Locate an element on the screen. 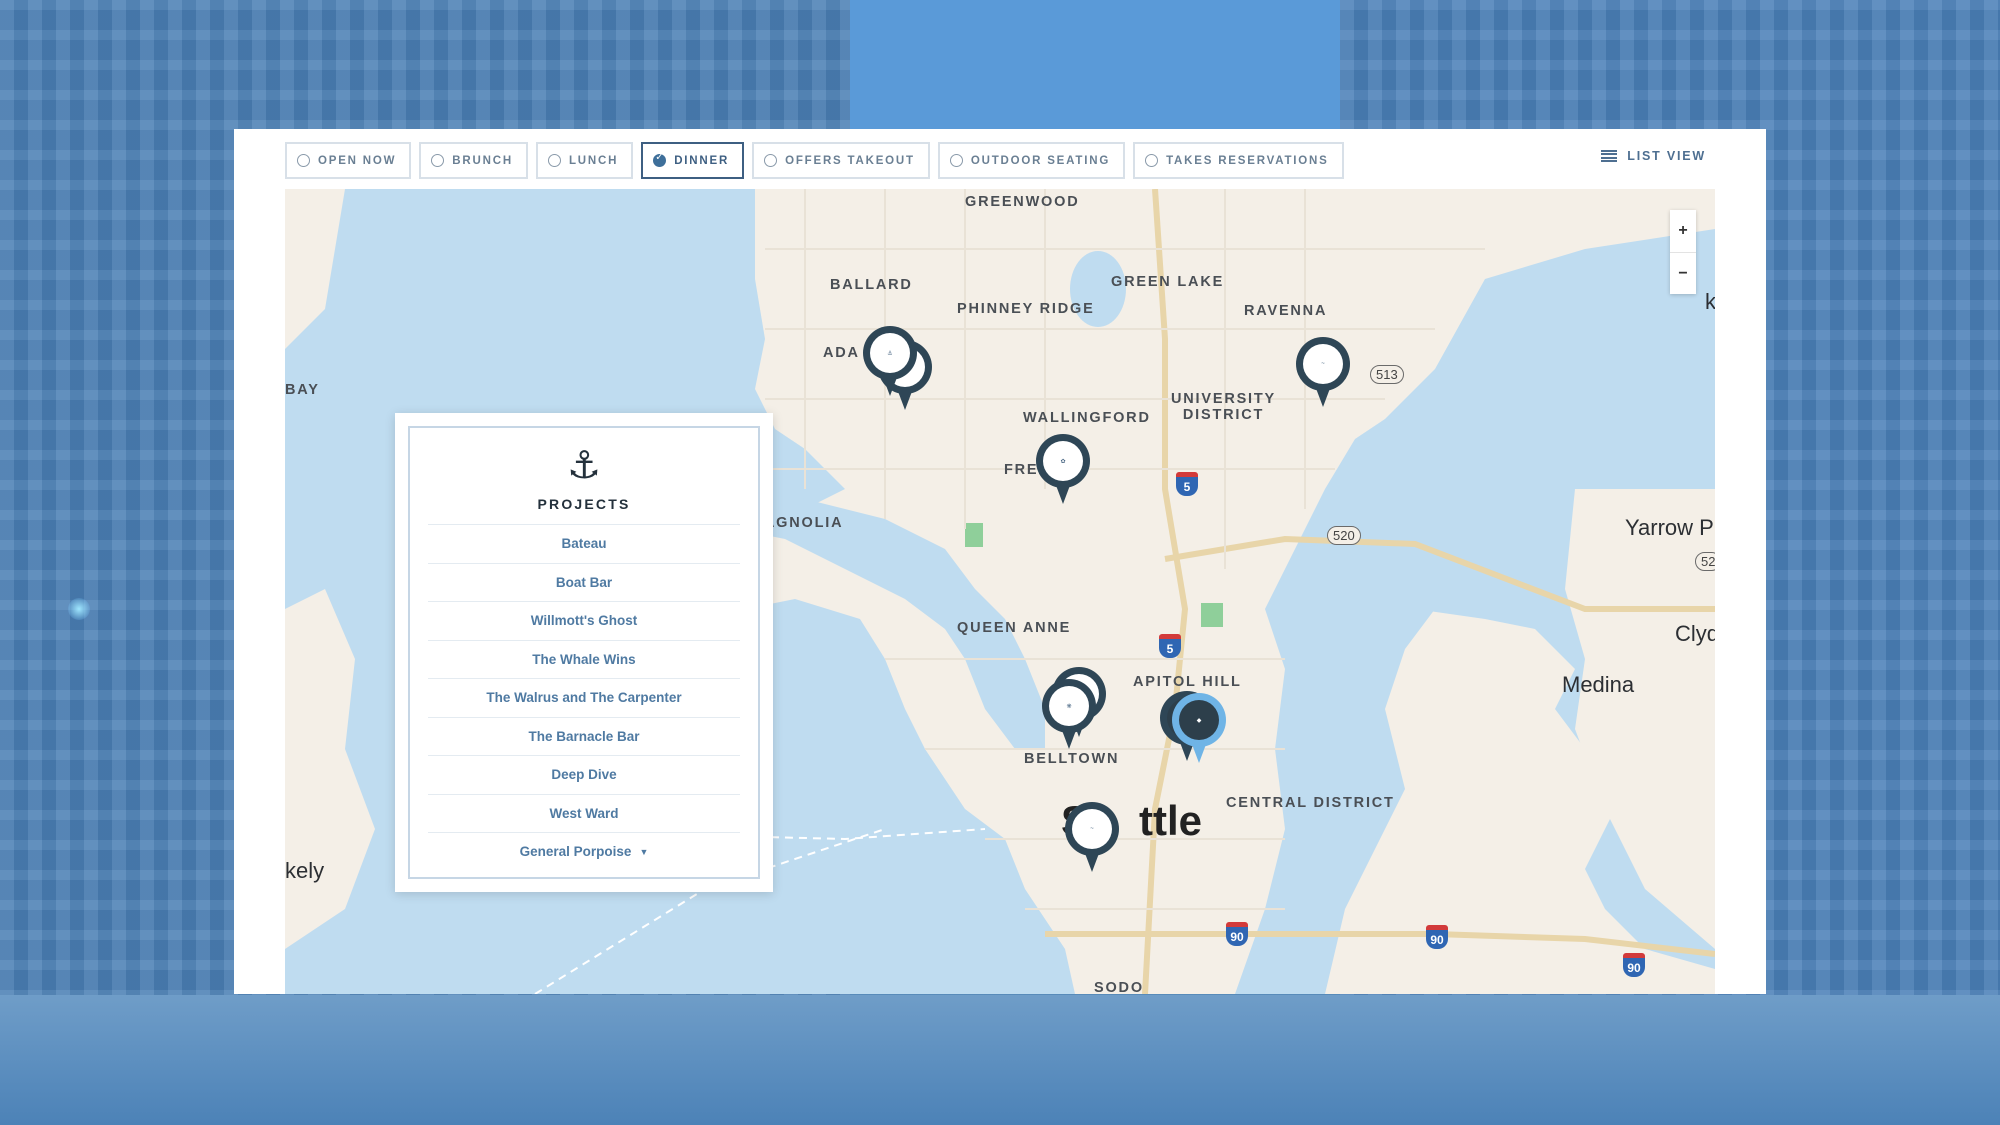 The height and width of the screenshot is (1125, 2000). filter-label: LUNCH is located at coordinates (593, 160).